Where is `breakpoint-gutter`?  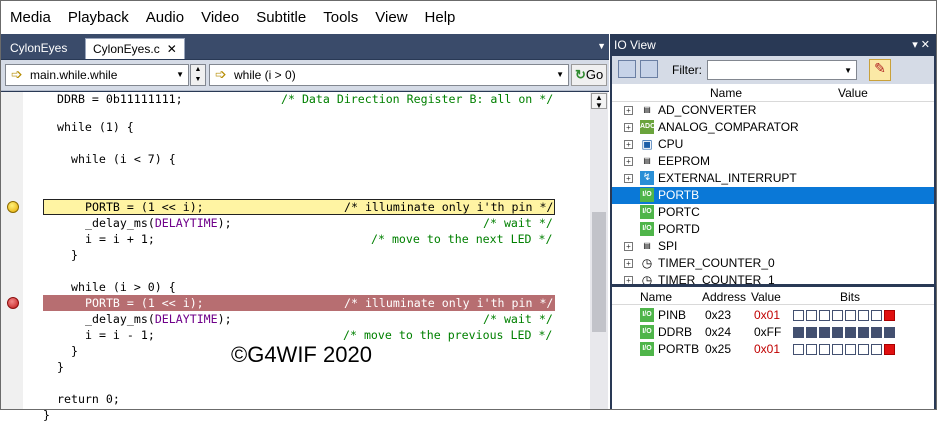
breakpoint-gutter is located at coordinates (12, 250).